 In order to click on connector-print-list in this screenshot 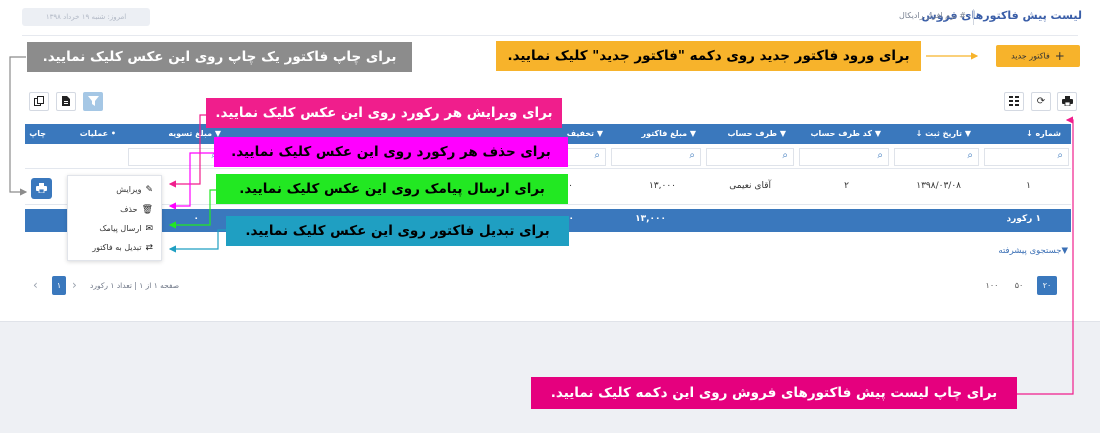, I will do `click(1045, 255)`.